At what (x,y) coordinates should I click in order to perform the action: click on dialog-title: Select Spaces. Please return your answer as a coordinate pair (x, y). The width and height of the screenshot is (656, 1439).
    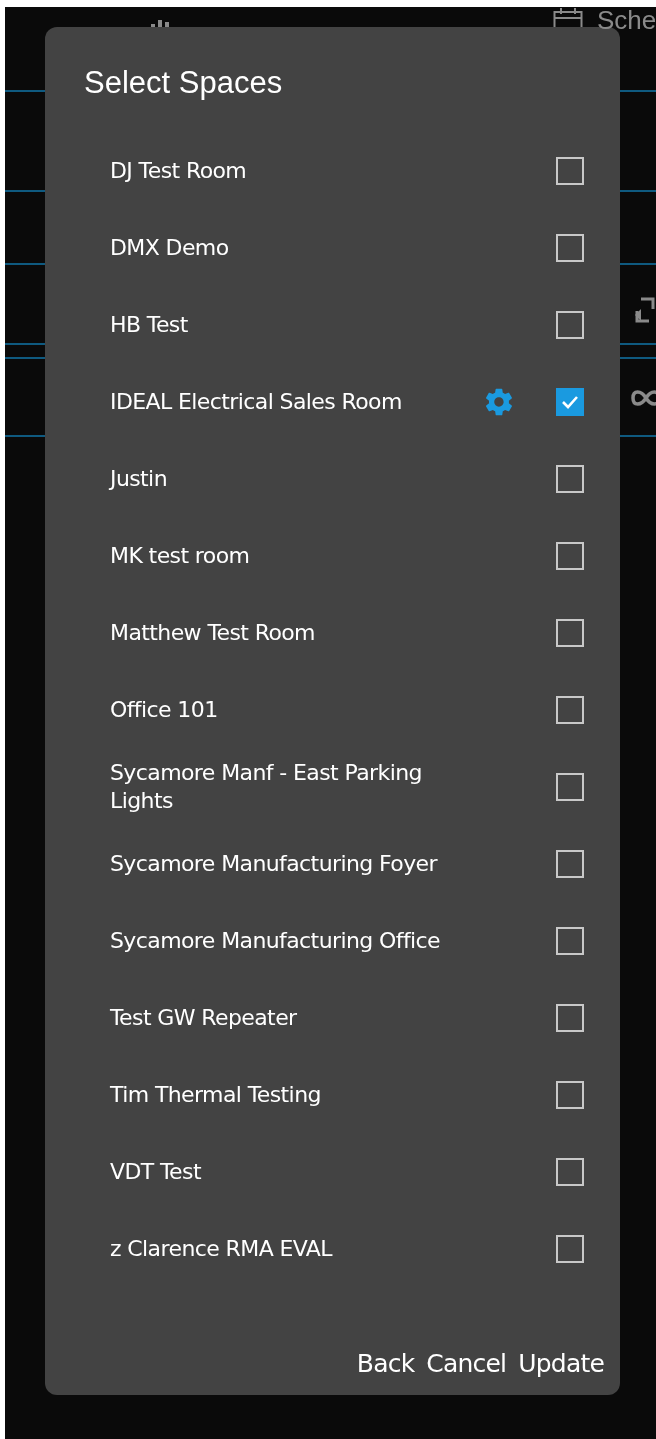
    Looking at the image, I should click on (183, 83).